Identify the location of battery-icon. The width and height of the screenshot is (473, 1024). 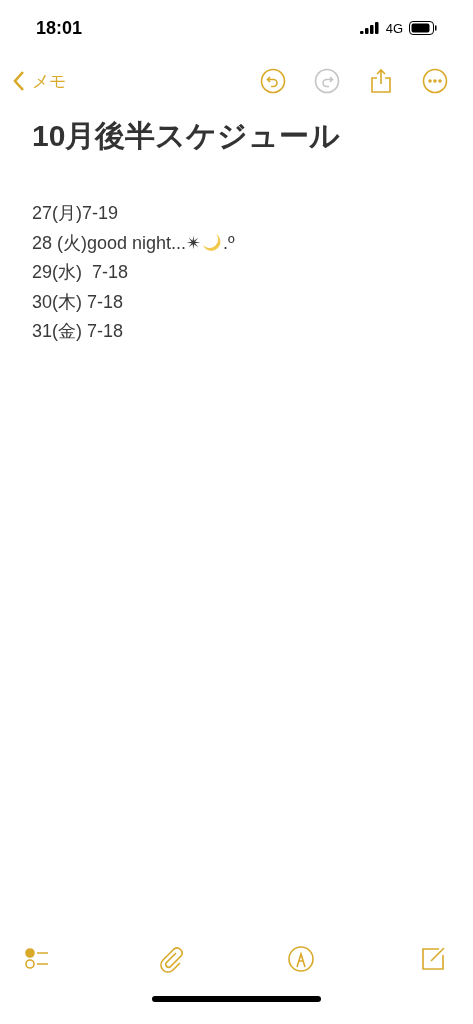
(423, 28).